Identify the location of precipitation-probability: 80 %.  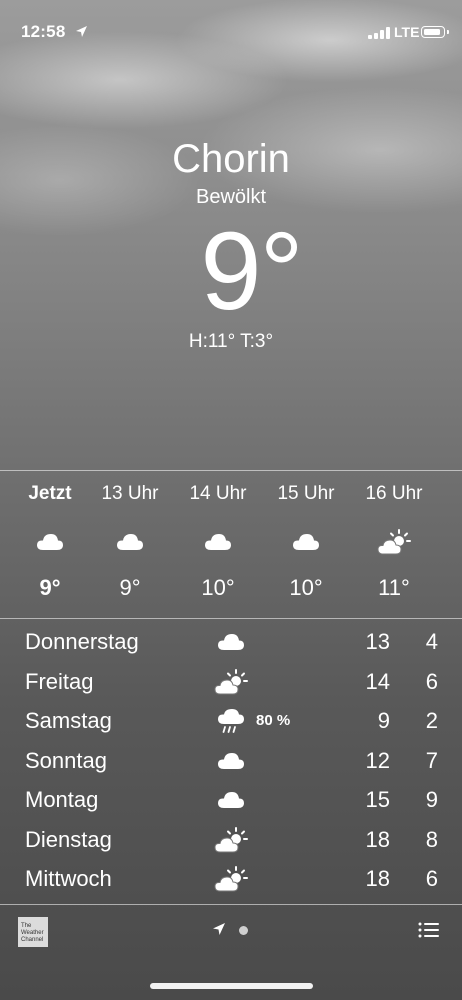
(273, 720).